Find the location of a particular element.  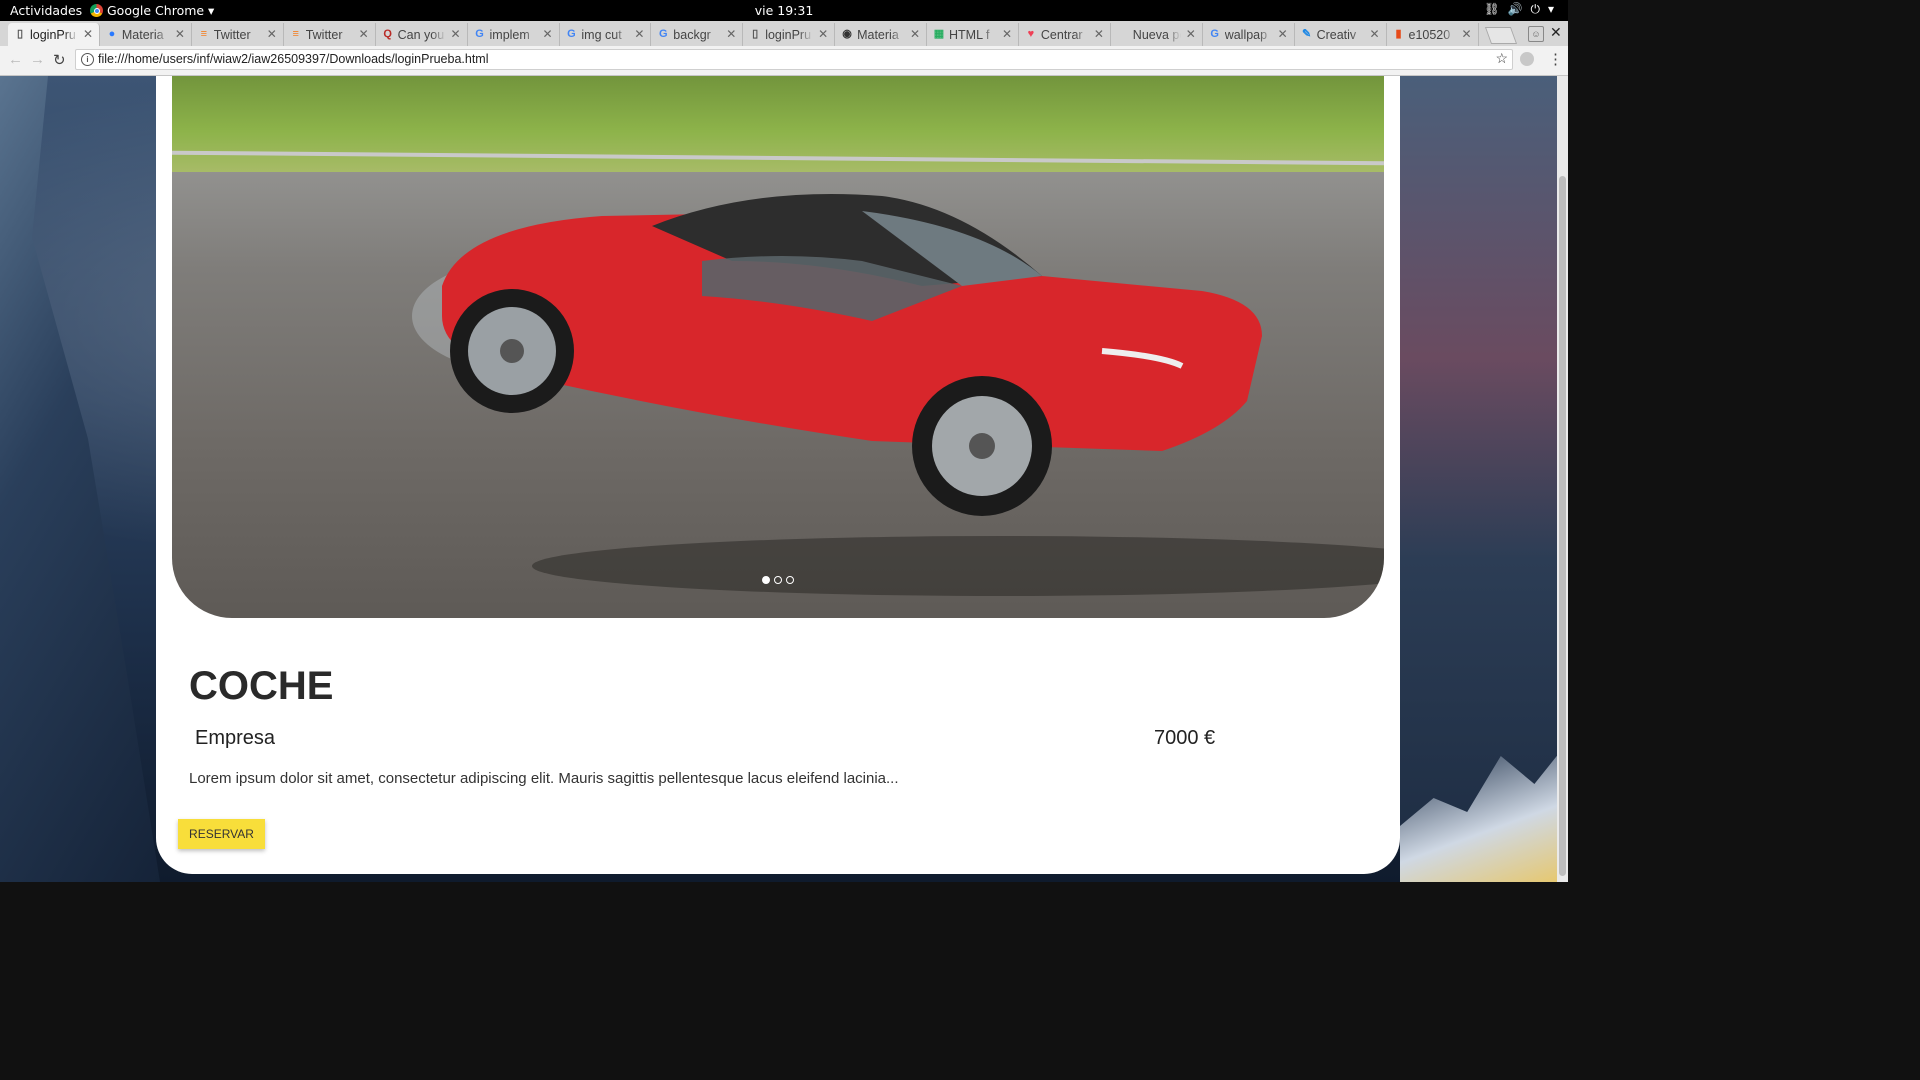

clock: vie 19:31 is located at coordinates (784, 10).